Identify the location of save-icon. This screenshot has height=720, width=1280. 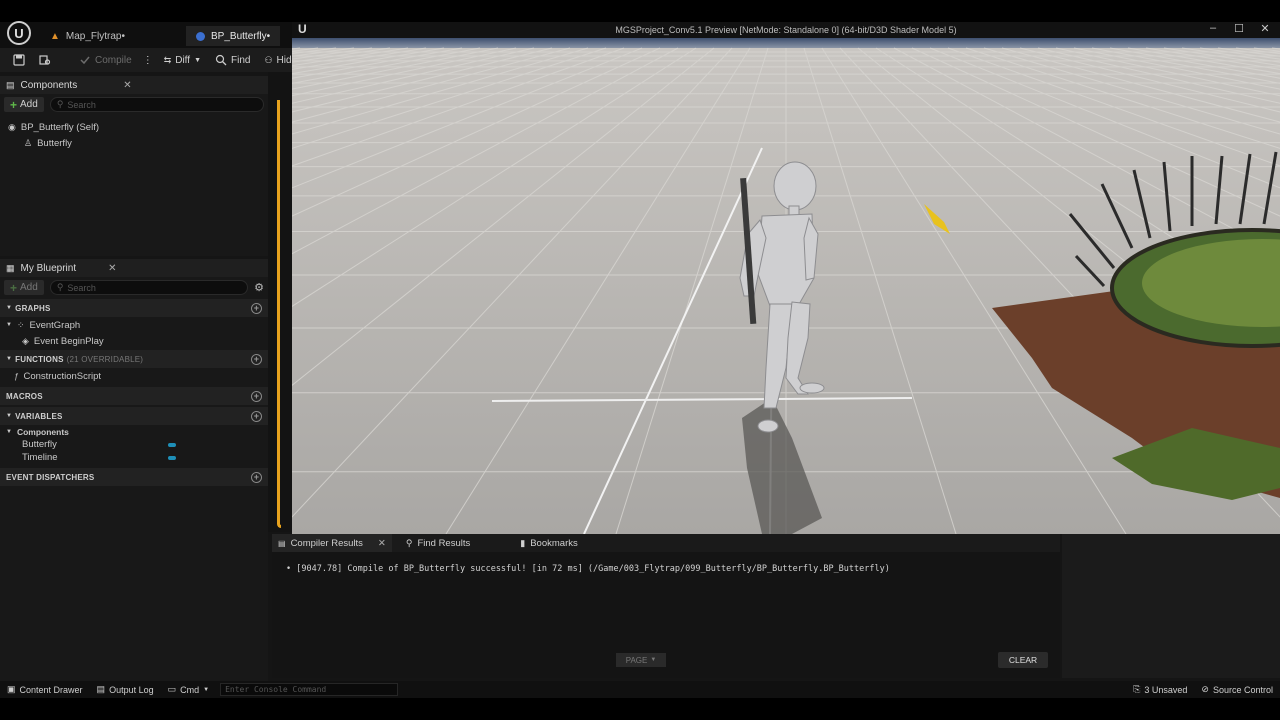
(19, 60).